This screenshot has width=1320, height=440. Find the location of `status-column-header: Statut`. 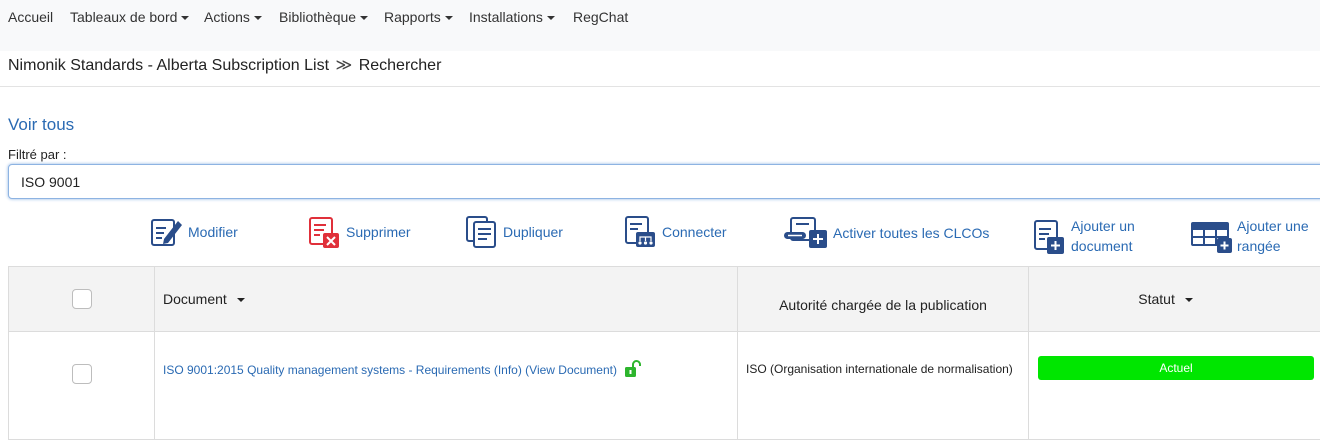

status-column-header: Statut is located at coordinates (1174, 299).